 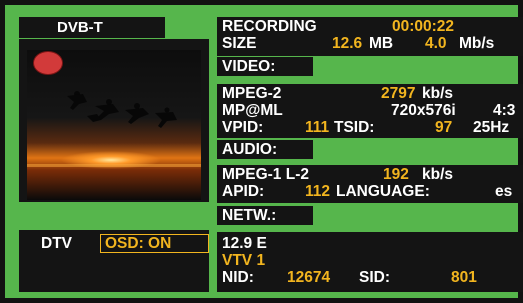 What do you see at coordinates (370, 262) in the screenshot?
I see `network-info-panel: 12.9 E VTV 1 NID: 12674 SID: 801` at bounding box center [370, 262].